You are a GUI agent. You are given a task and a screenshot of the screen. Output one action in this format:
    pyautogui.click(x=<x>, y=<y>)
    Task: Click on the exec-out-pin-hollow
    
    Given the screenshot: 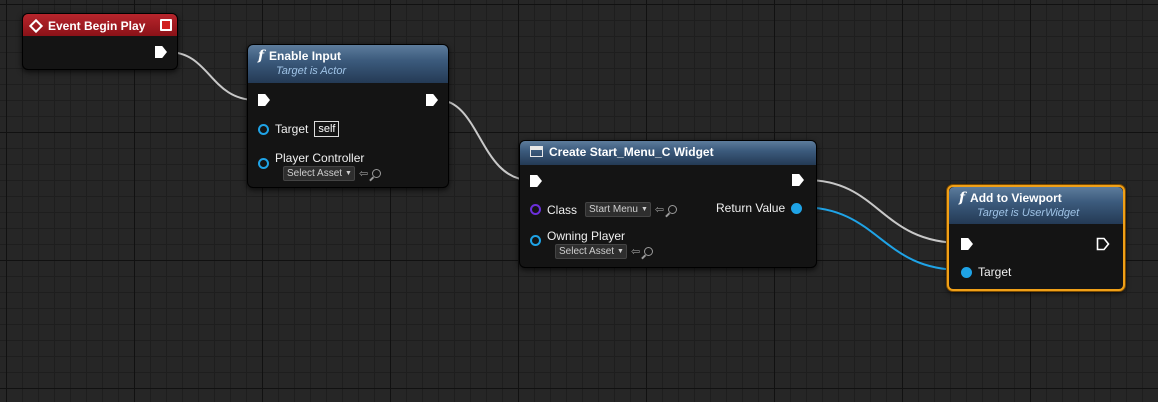 What is the action you would take?
    pyautogui.click(x=1103, y=244)
    